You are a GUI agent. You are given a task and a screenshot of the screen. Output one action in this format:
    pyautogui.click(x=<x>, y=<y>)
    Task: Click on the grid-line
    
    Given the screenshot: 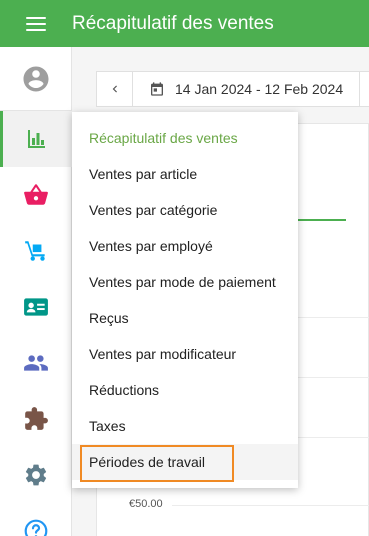 What is the action you would take?
    pyautogui.click(x=270, y=505)
    